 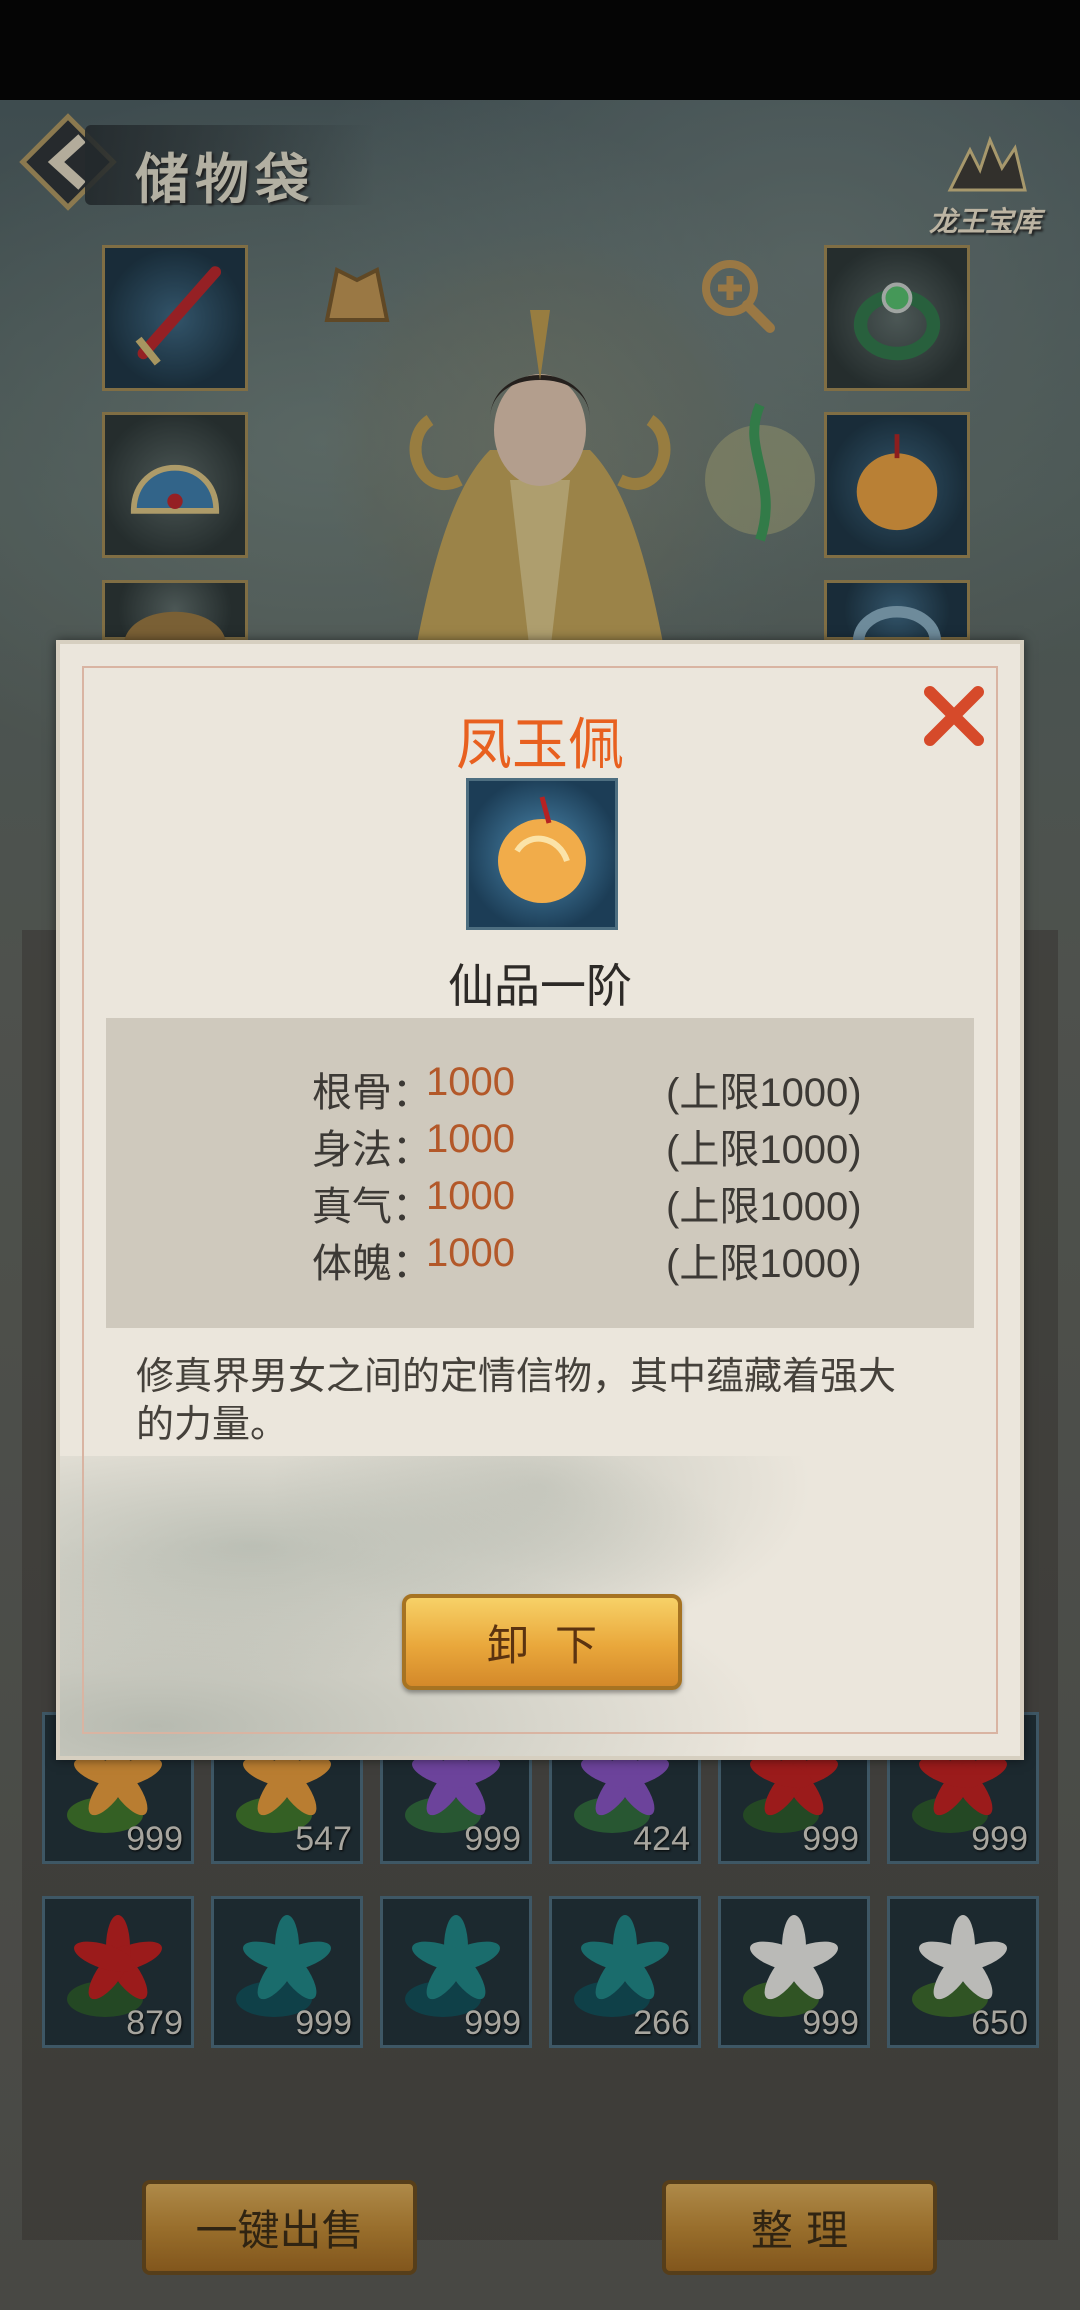 I want to click on unequip-button: 卸下, so click(x=542, y=1642).